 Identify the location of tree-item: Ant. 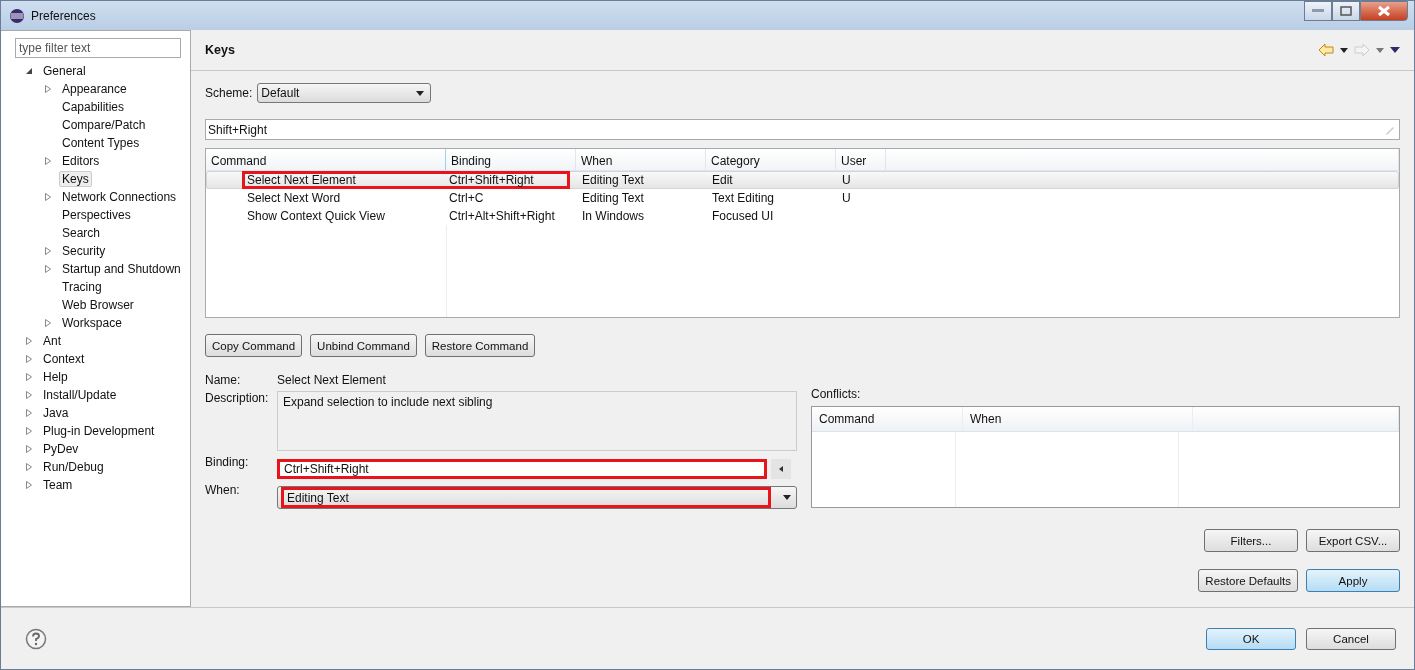
(52, 341).